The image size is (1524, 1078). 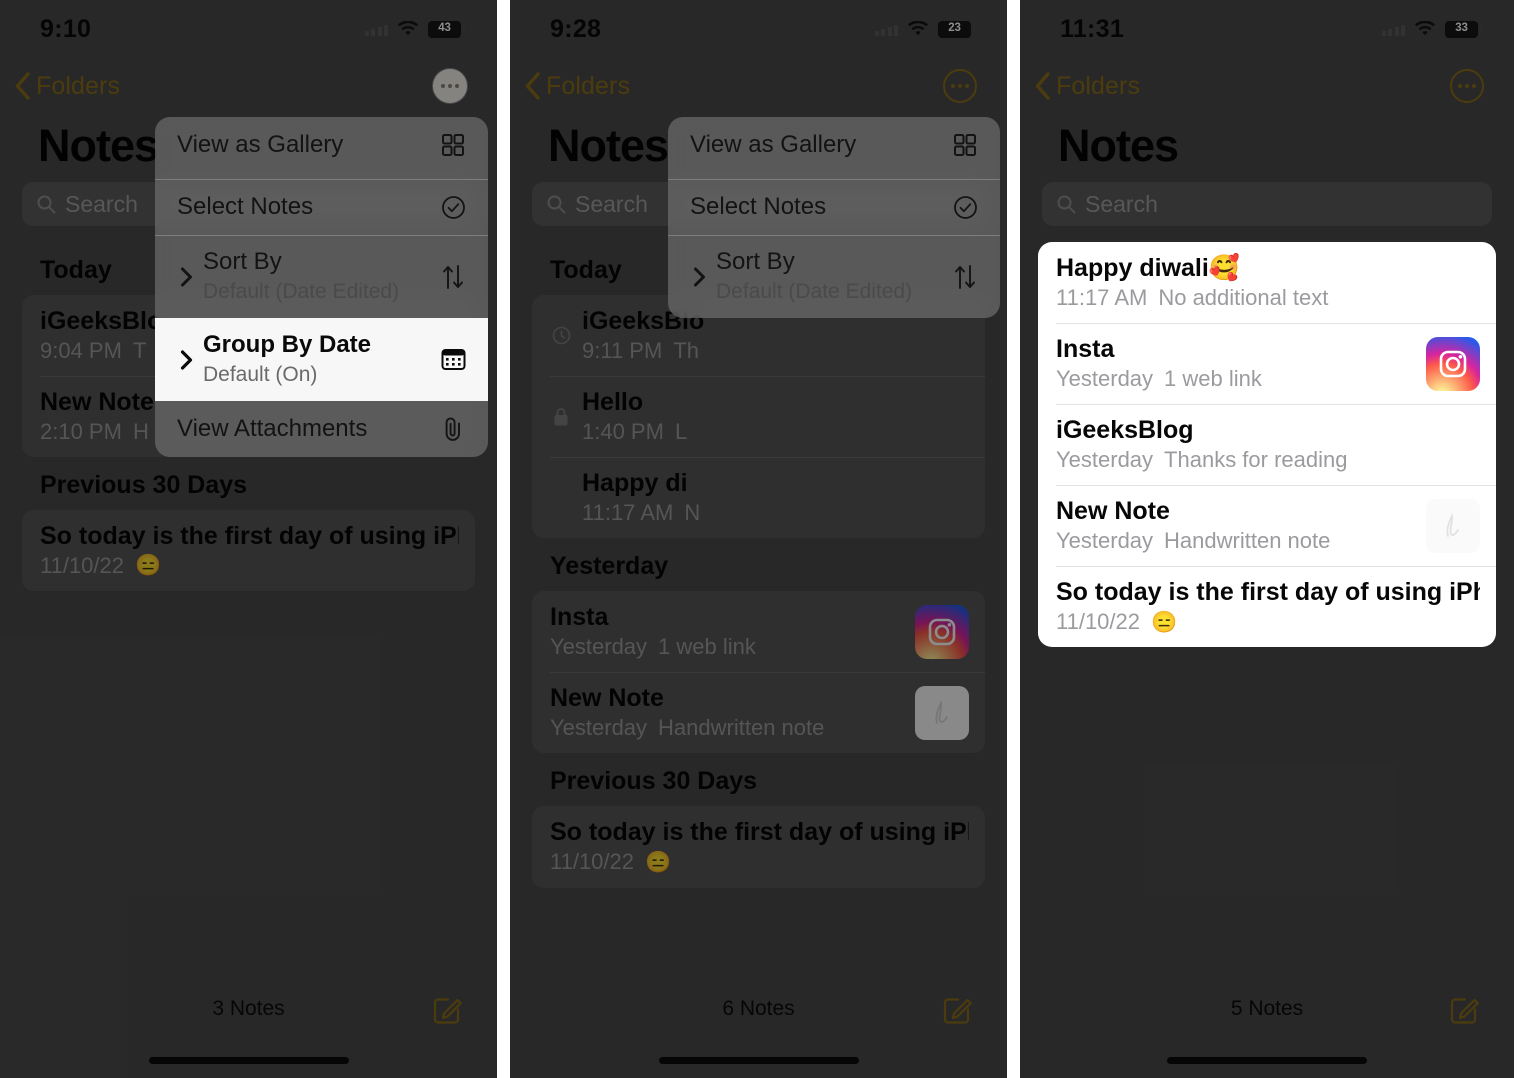 What do you see at coordinates (775, 432) in the screenshot?
I see `note-meta: 1:40 PM L` at bounding box center [775, 432].